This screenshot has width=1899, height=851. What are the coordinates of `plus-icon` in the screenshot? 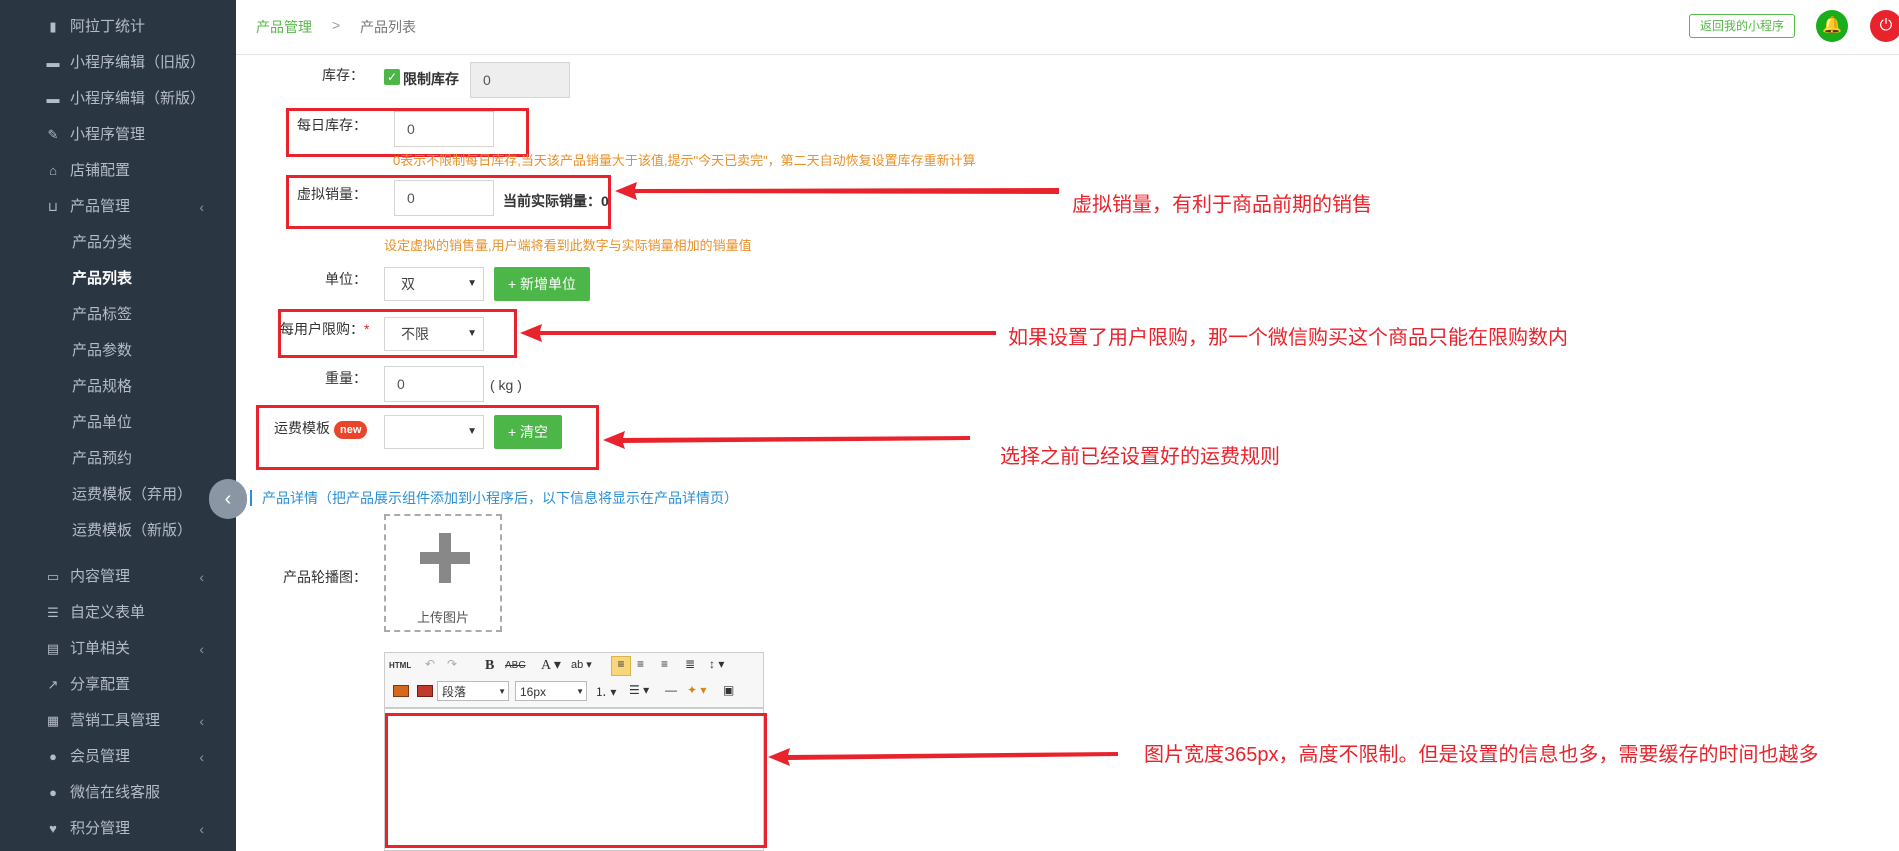 It's located at (445, 558).